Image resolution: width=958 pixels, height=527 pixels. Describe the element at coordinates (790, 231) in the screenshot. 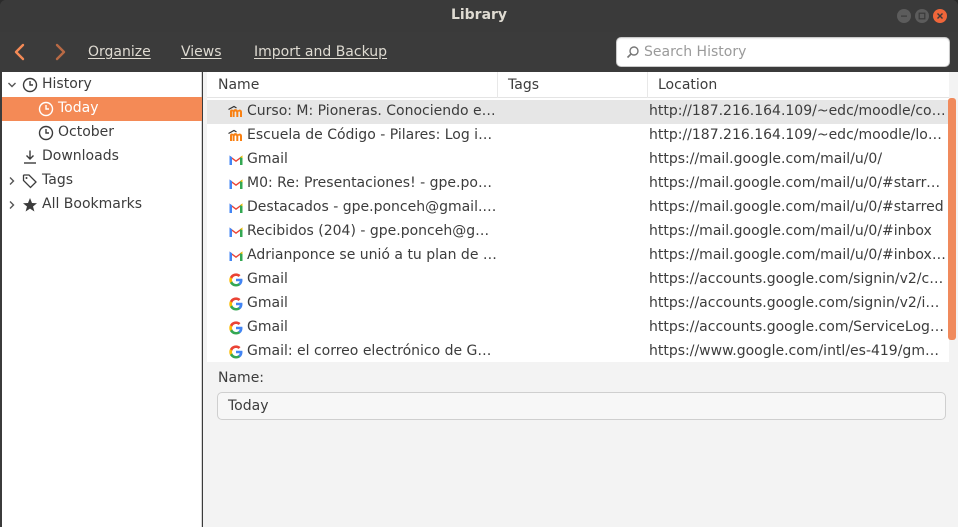

I see `row-location: https://mail.google.com/mail/u/0/#inbox` at that location.